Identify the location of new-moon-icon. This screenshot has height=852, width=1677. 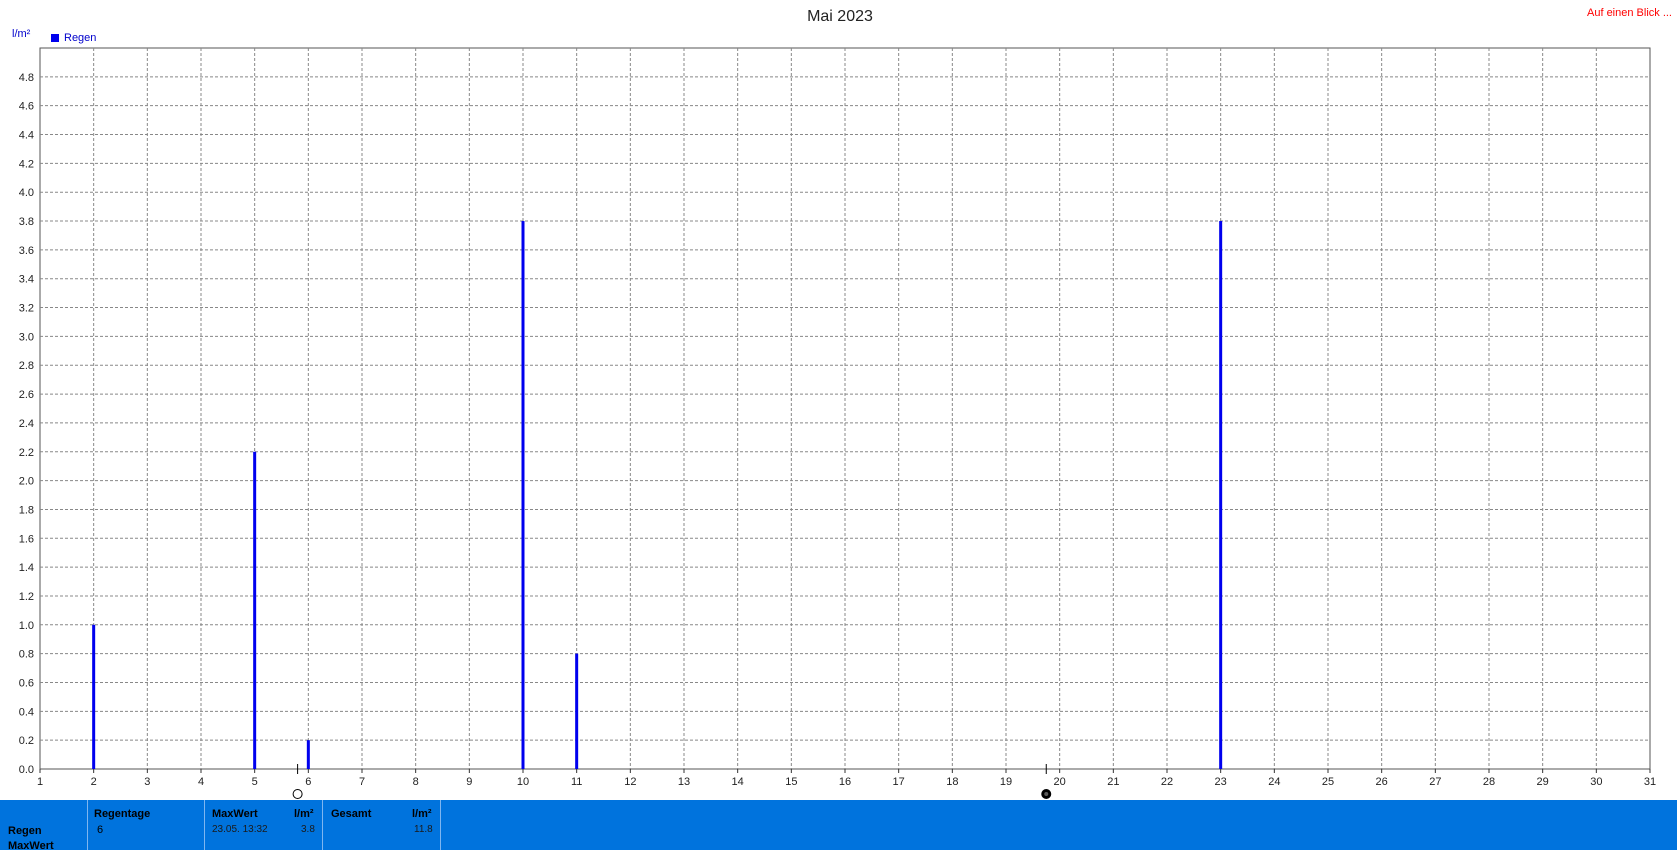
(297, 794).